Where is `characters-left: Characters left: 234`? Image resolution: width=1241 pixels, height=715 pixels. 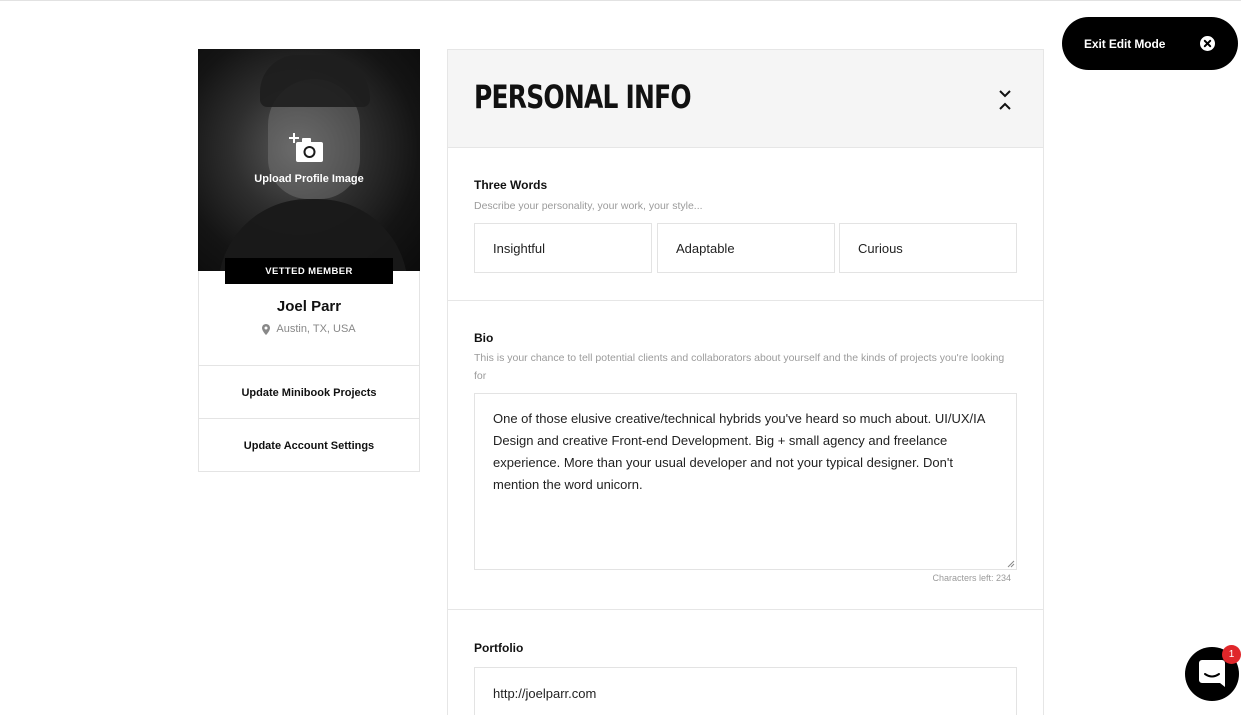 characters-left: Characters left: 234 is located at coordinates (971, 578).